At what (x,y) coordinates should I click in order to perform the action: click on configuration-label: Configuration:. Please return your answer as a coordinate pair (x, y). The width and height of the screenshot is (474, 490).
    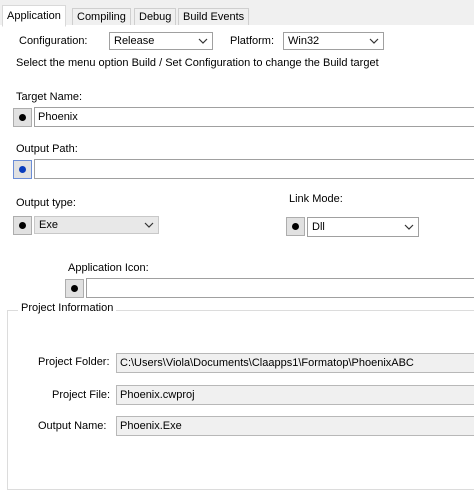
    Looking at the image, I should click on (53, 41).